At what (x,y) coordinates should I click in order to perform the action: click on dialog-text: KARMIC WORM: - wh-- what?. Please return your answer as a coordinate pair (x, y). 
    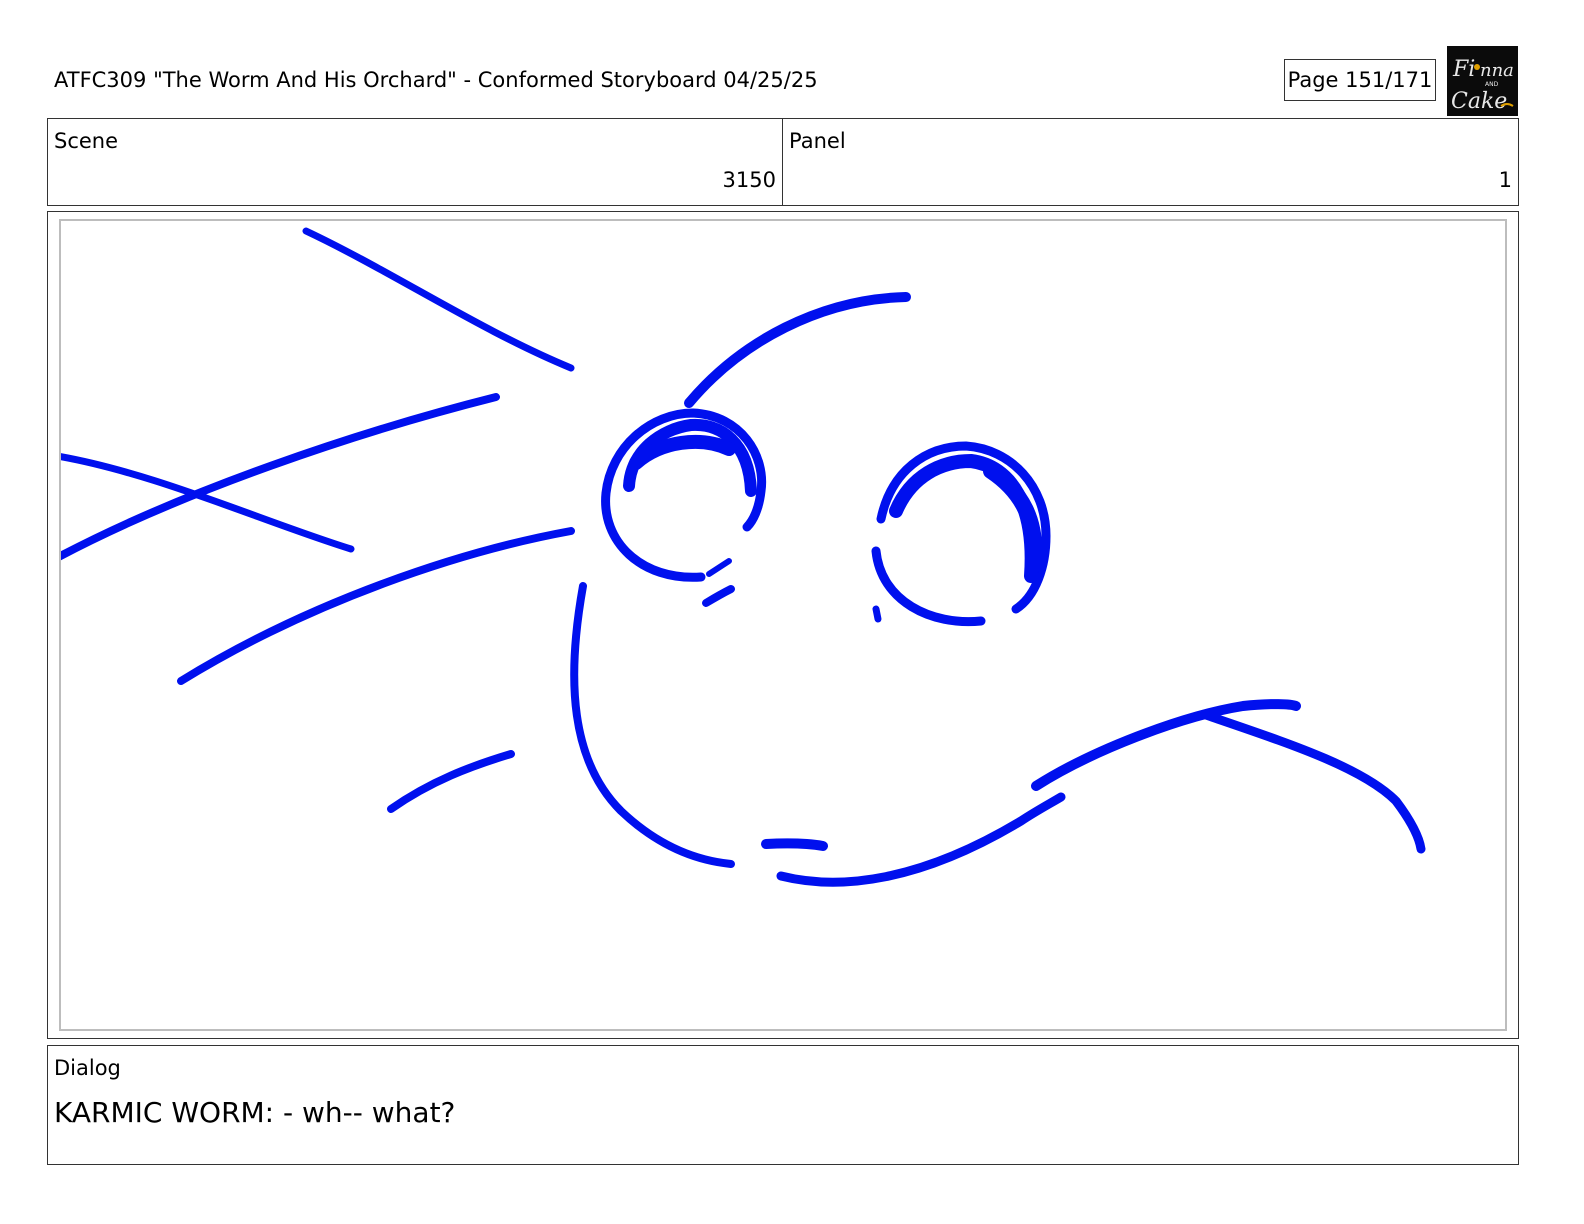
    Looking at the image, I should click on (255, 1112).